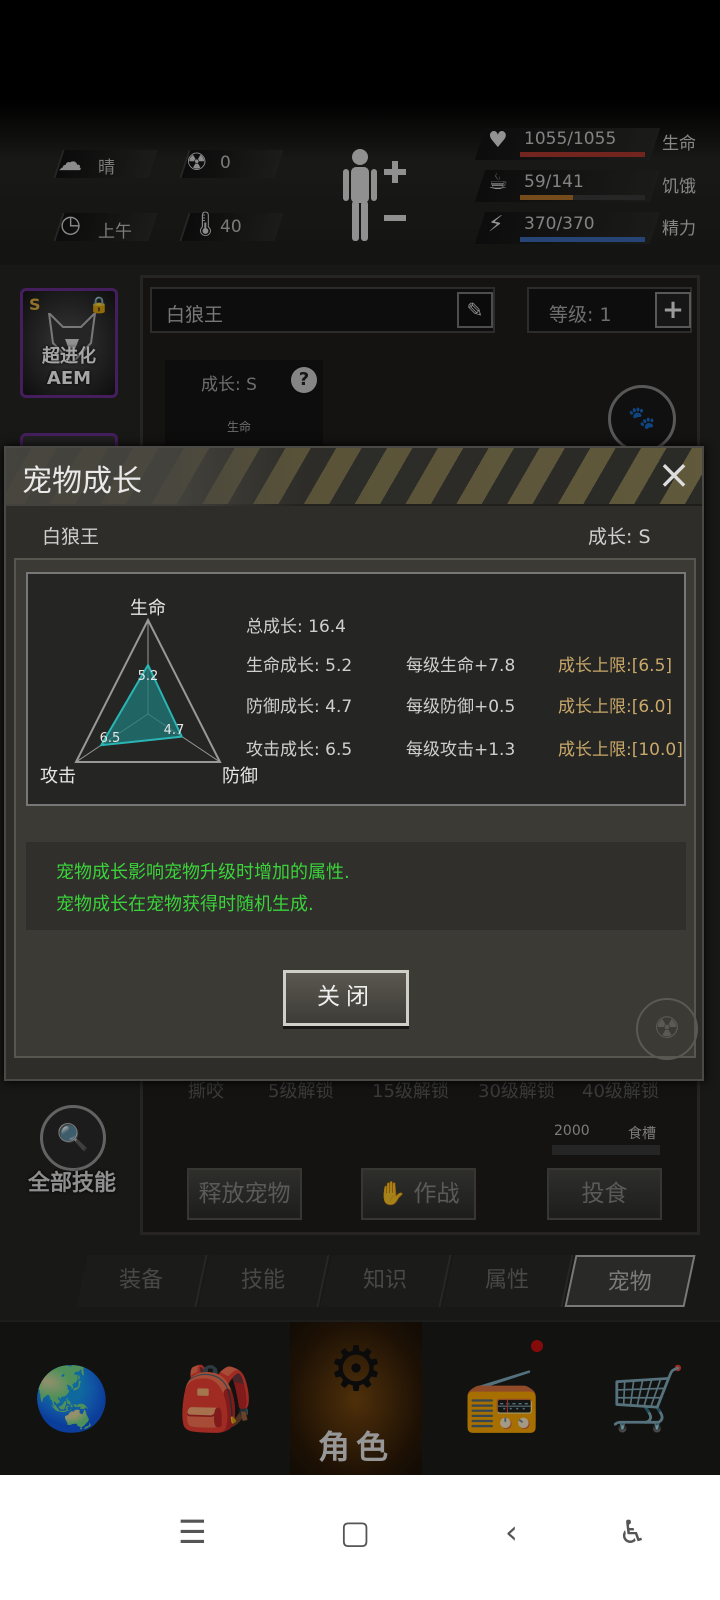 Image resolution: width=720 pixels, height=1600 pixels. What do you see at coordinates (537, 1346) in the screenshot?
I see `notification-dot` at bounding box center [537, 1346].